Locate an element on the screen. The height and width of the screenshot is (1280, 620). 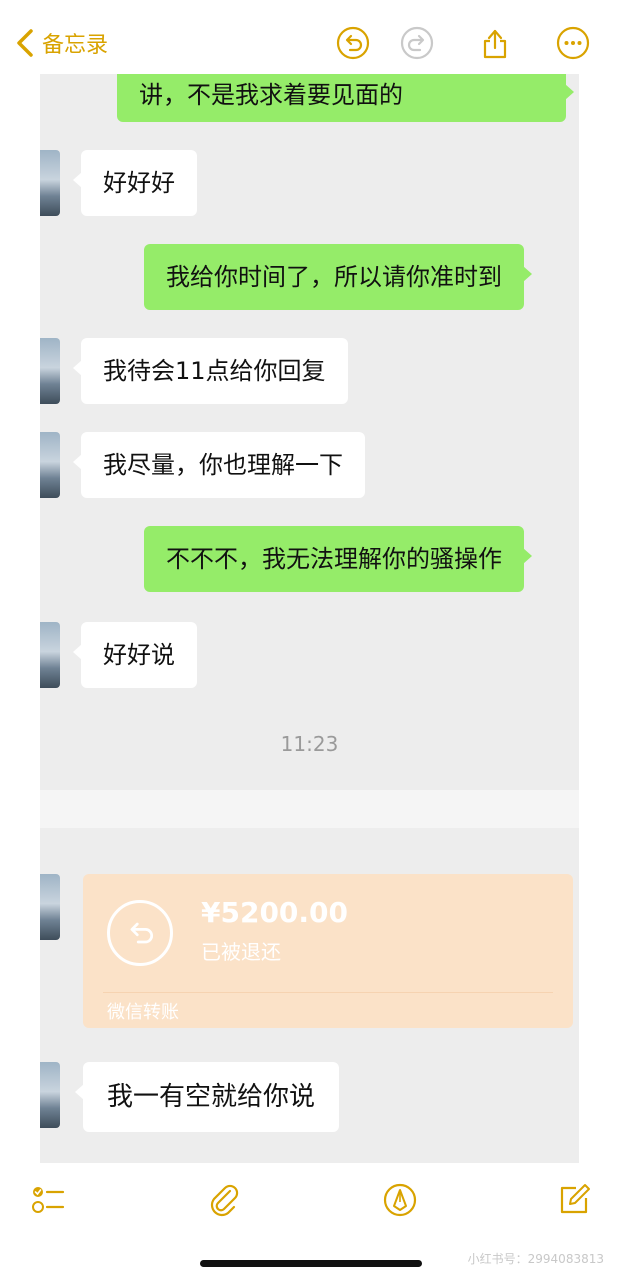
message-bubble-sent: 我给你时间了，所以请你准时到 is located at coordinates (338, 277).